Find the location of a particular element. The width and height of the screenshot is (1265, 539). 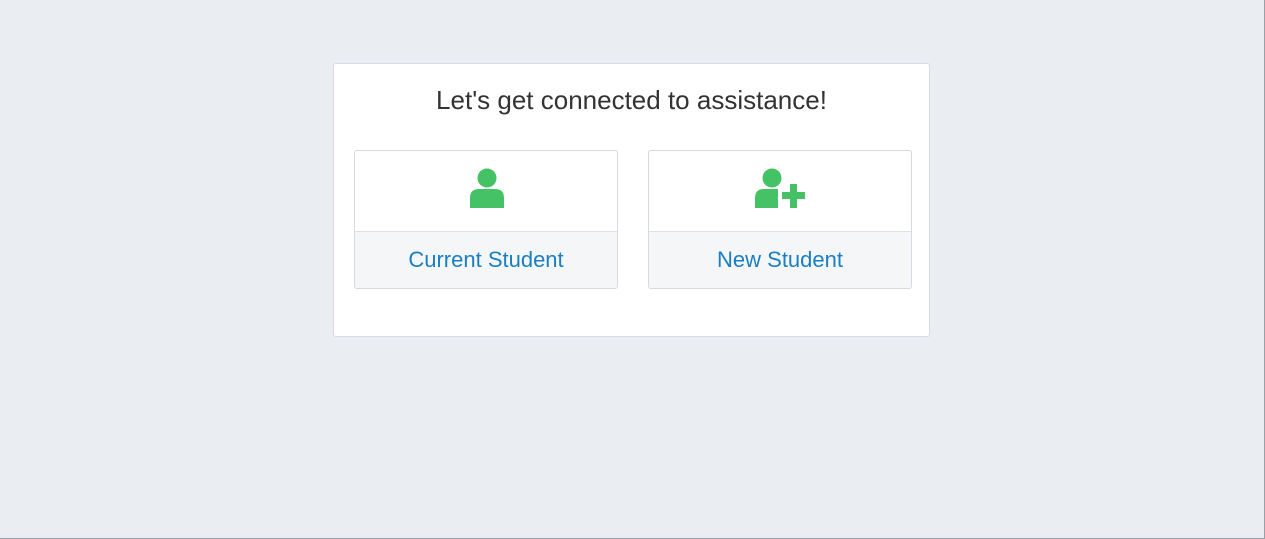

user-icon is located at coordinates (487, 188).